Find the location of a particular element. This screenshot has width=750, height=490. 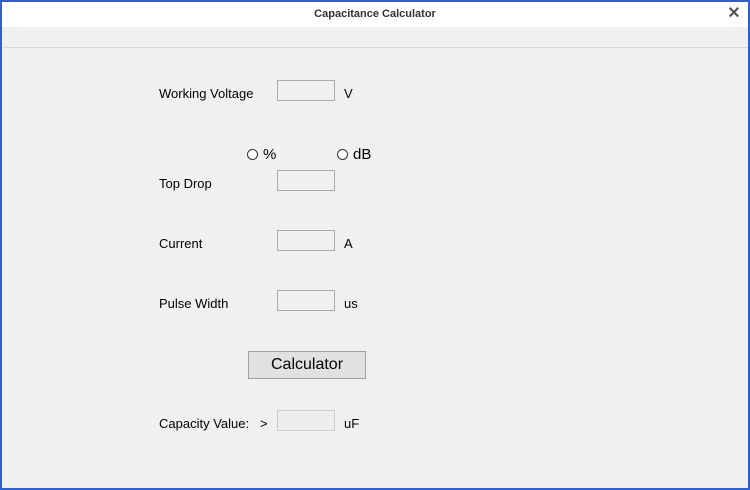

window-title: Capacitance Calculator is located at coordinates (375, 14).